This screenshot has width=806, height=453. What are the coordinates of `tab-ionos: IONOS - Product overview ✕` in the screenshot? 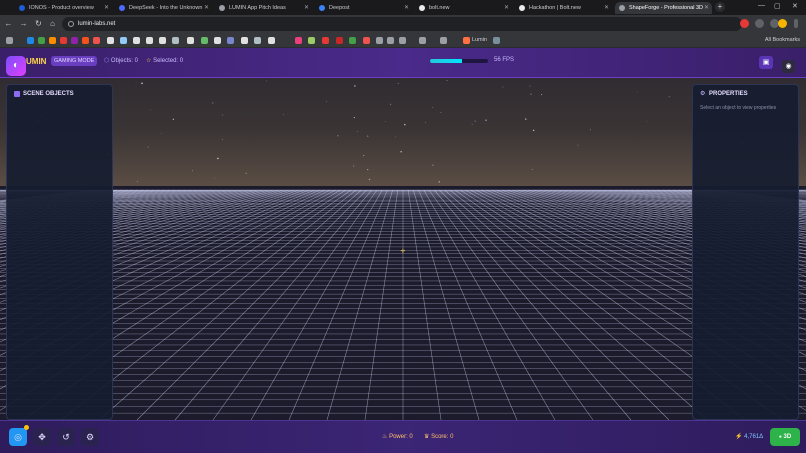 It's located at (63, 8).